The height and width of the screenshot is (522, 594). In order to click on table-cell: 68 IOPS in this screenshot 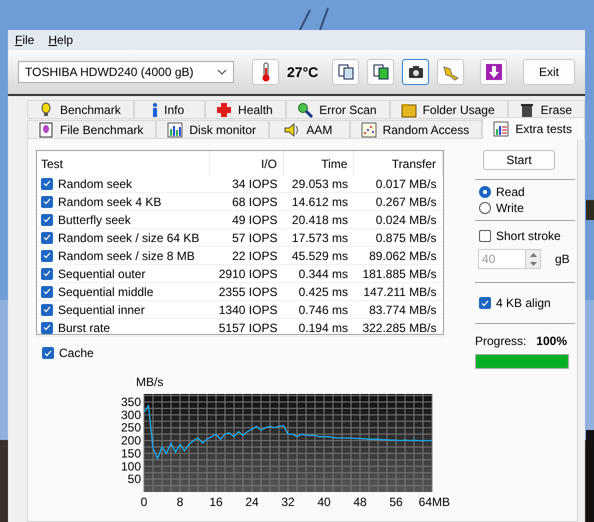, I will do `click(246, 201)`.